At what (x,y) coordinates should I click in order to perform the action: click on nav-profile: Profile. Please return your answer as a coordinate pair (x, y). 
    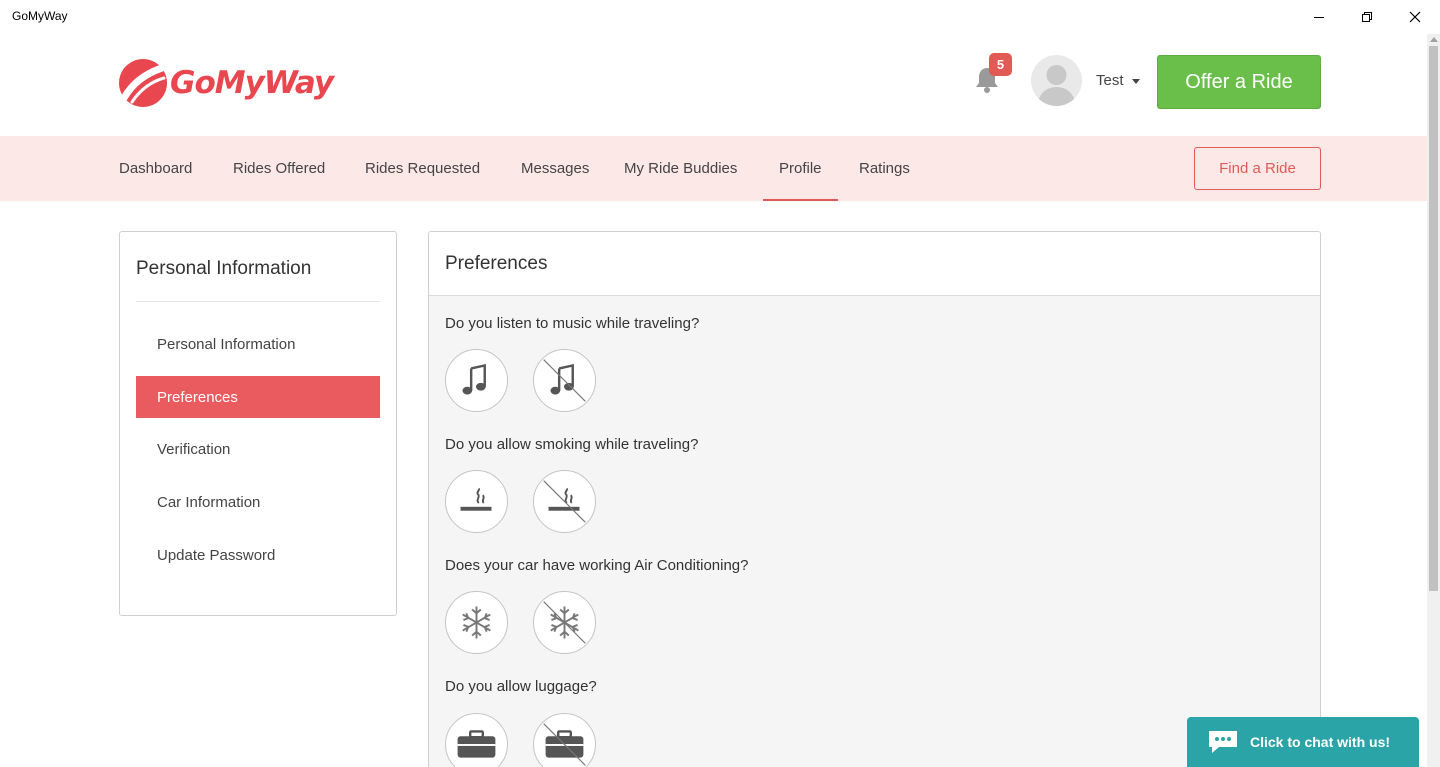
    Looking at the image, I should click on (800, 168).